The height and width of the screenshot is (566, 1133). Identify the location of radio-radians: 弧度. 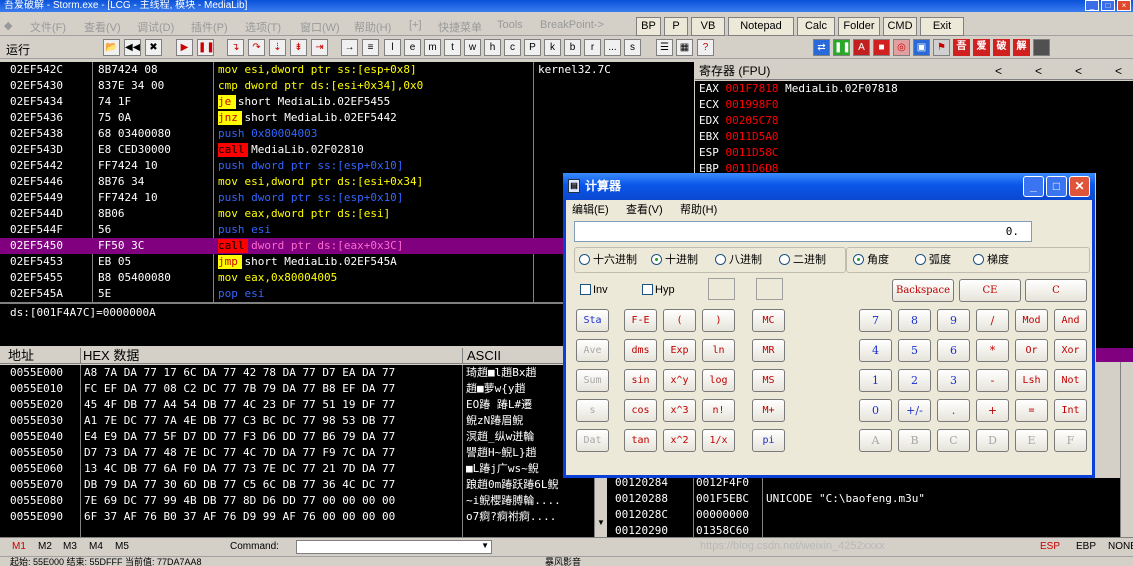
(933, 260).